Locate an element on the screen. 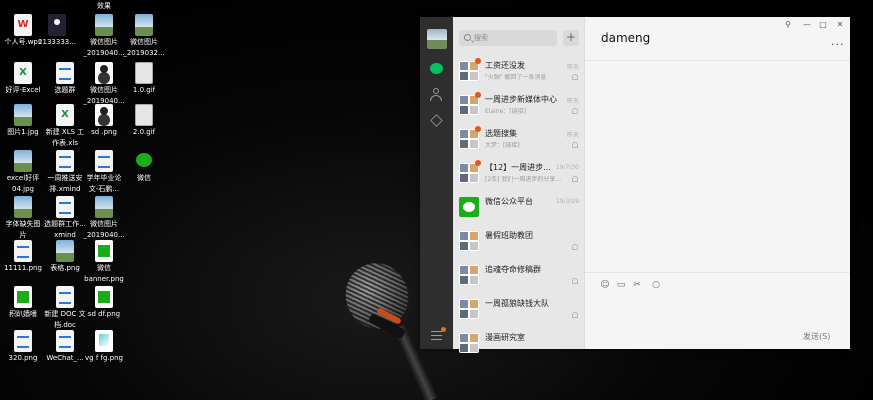 The height and width of the screenshot is (400, 873). chat-list-item: 工资还没发 "火锅" 撤回了一条消息 昨天 is located at coordinates (519, 71).